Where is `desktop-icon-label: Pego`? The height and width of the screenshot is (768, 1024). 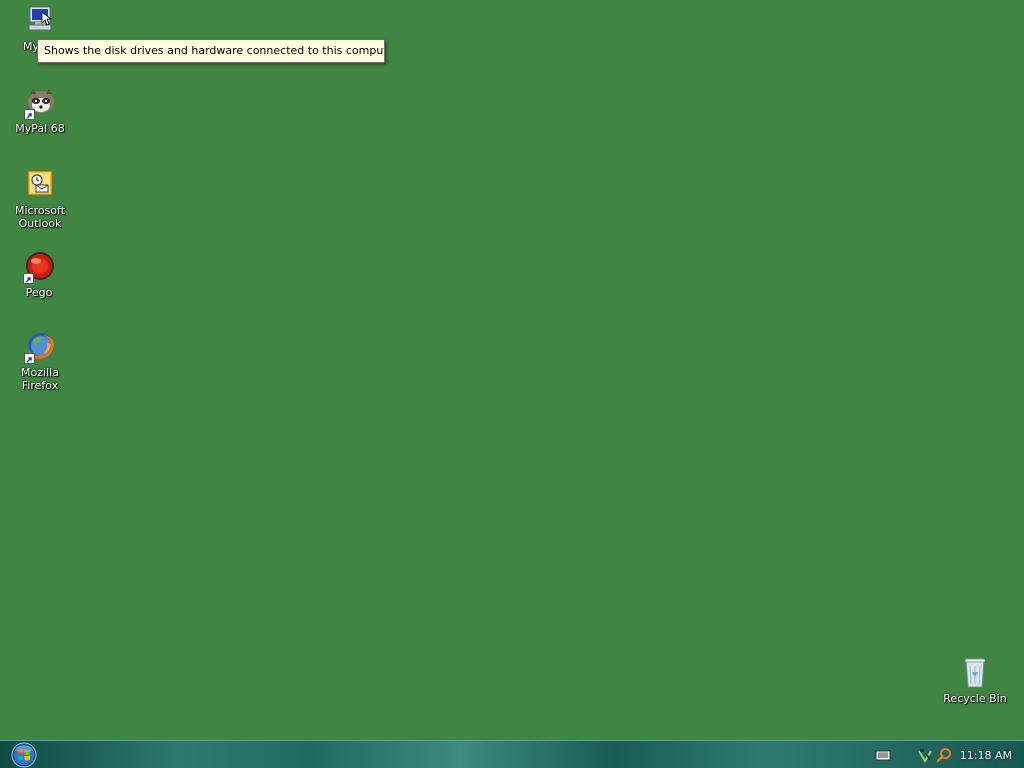
desktop-icon-label: Pego is located at coordinates (39, 292).